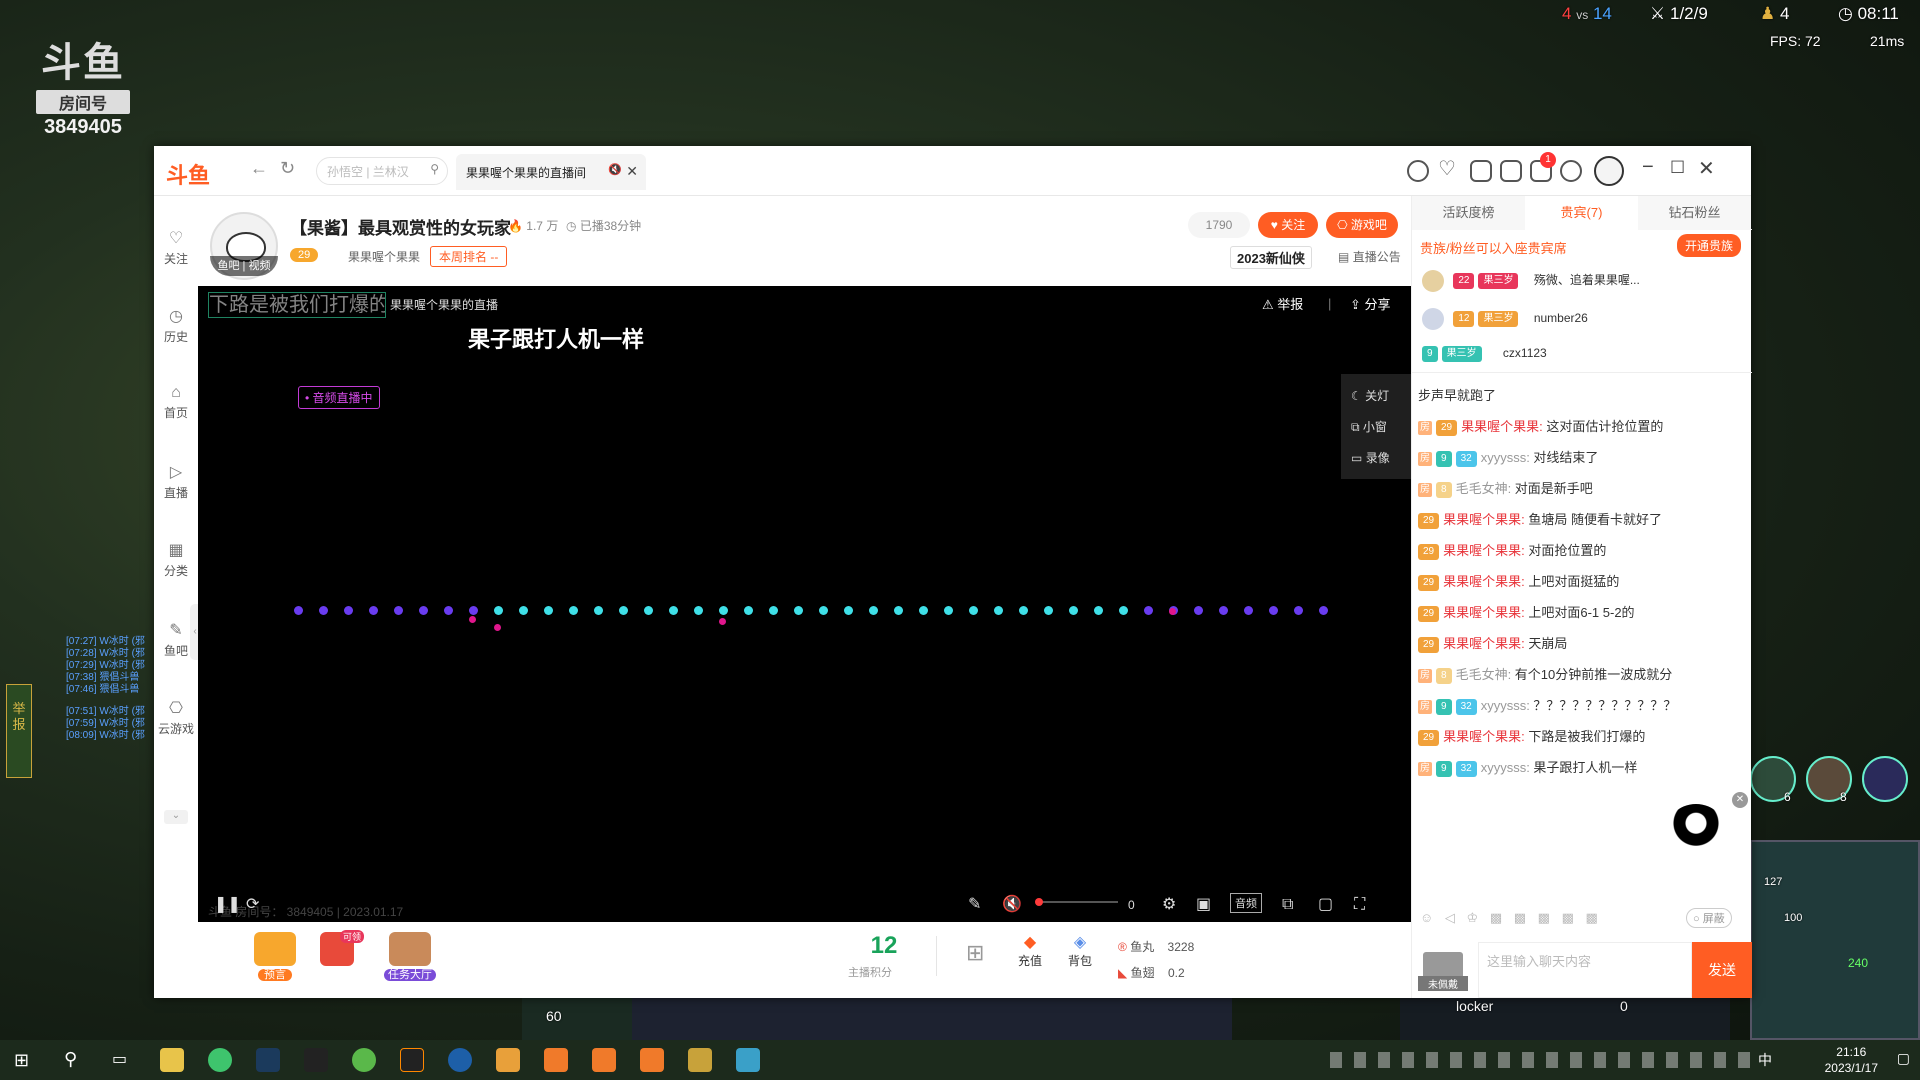  I want to click on horn-icon: ◁, so click(1450, 917).